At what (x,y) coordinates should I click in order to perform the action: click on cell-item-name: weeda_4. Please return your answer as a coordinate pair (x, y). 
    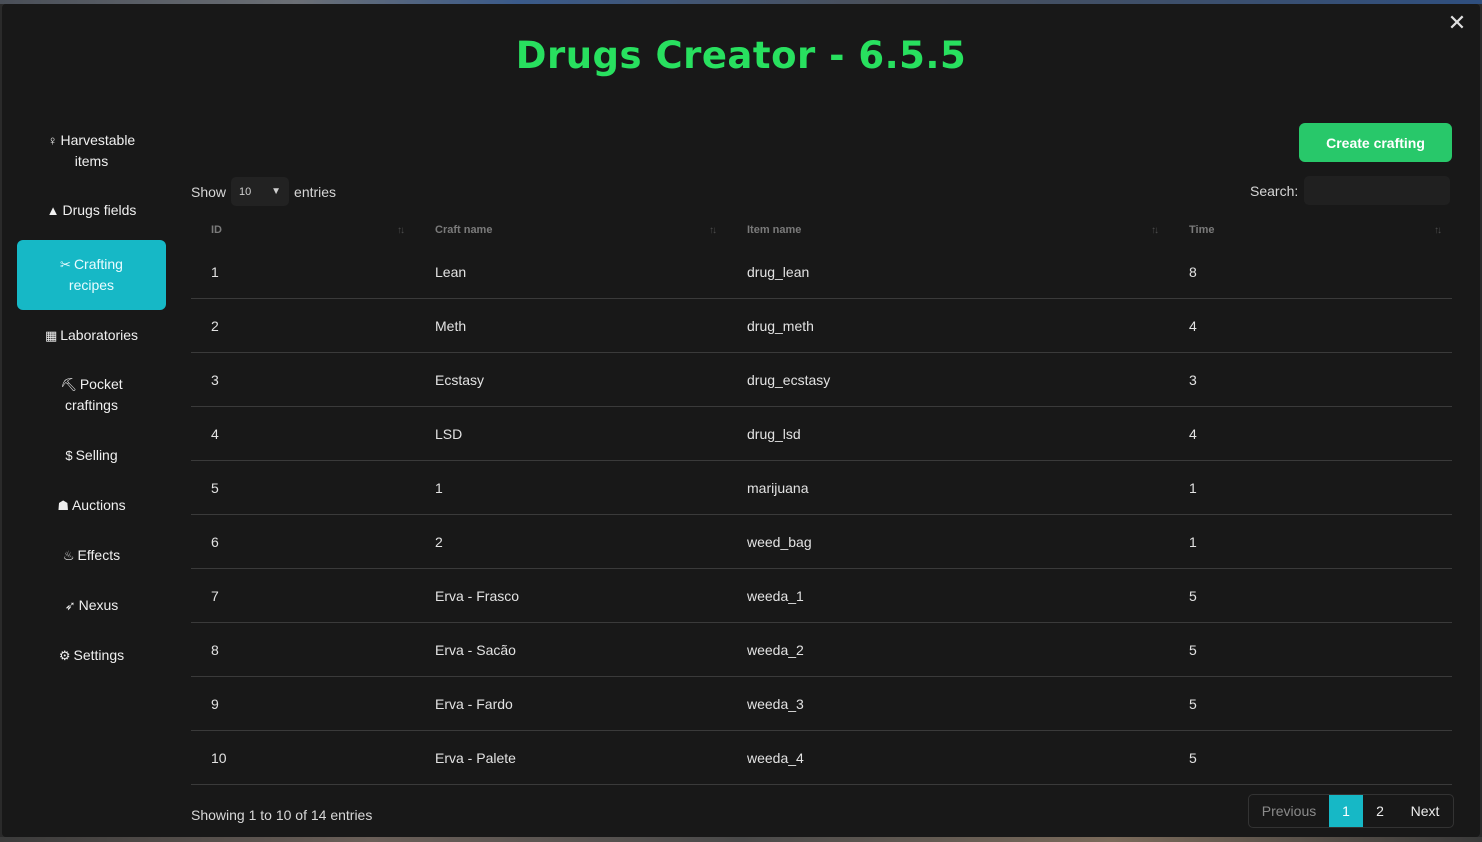
    Looking at the image, I should click on (775, 757).